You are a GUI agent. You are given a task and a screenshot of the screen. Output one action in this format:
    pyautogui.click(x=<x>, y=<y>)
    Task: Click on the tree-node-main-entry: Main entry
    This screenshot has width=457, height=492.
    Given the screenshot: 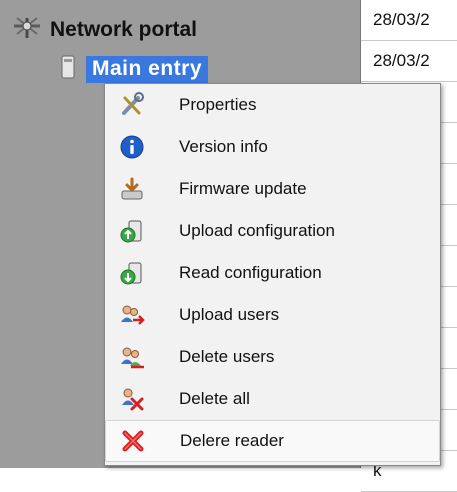 What is the action you would take?
    pyautogui.click(x=134, y=69)
    